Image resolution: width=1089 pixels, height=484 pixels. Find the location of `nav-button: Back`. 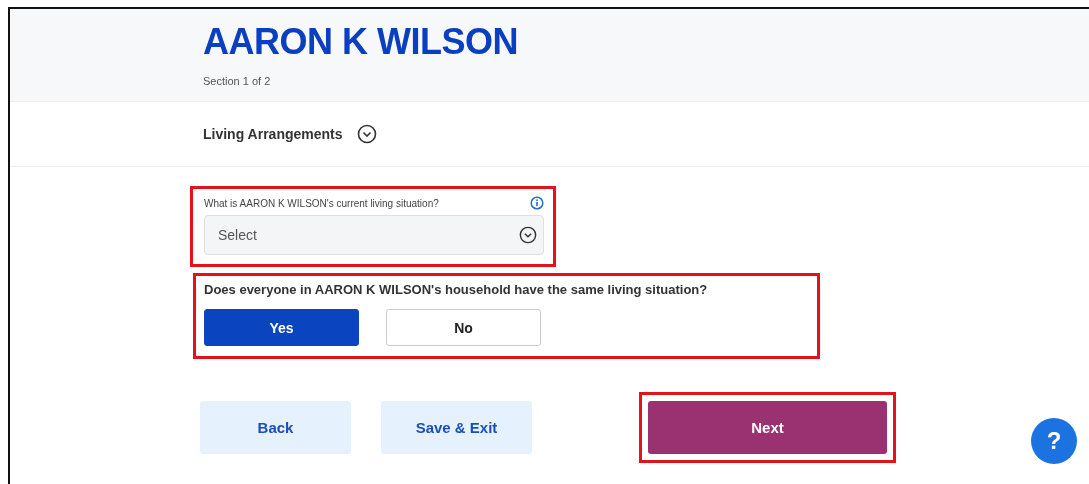

nav-button: Back is located at coordinates (275, 427).